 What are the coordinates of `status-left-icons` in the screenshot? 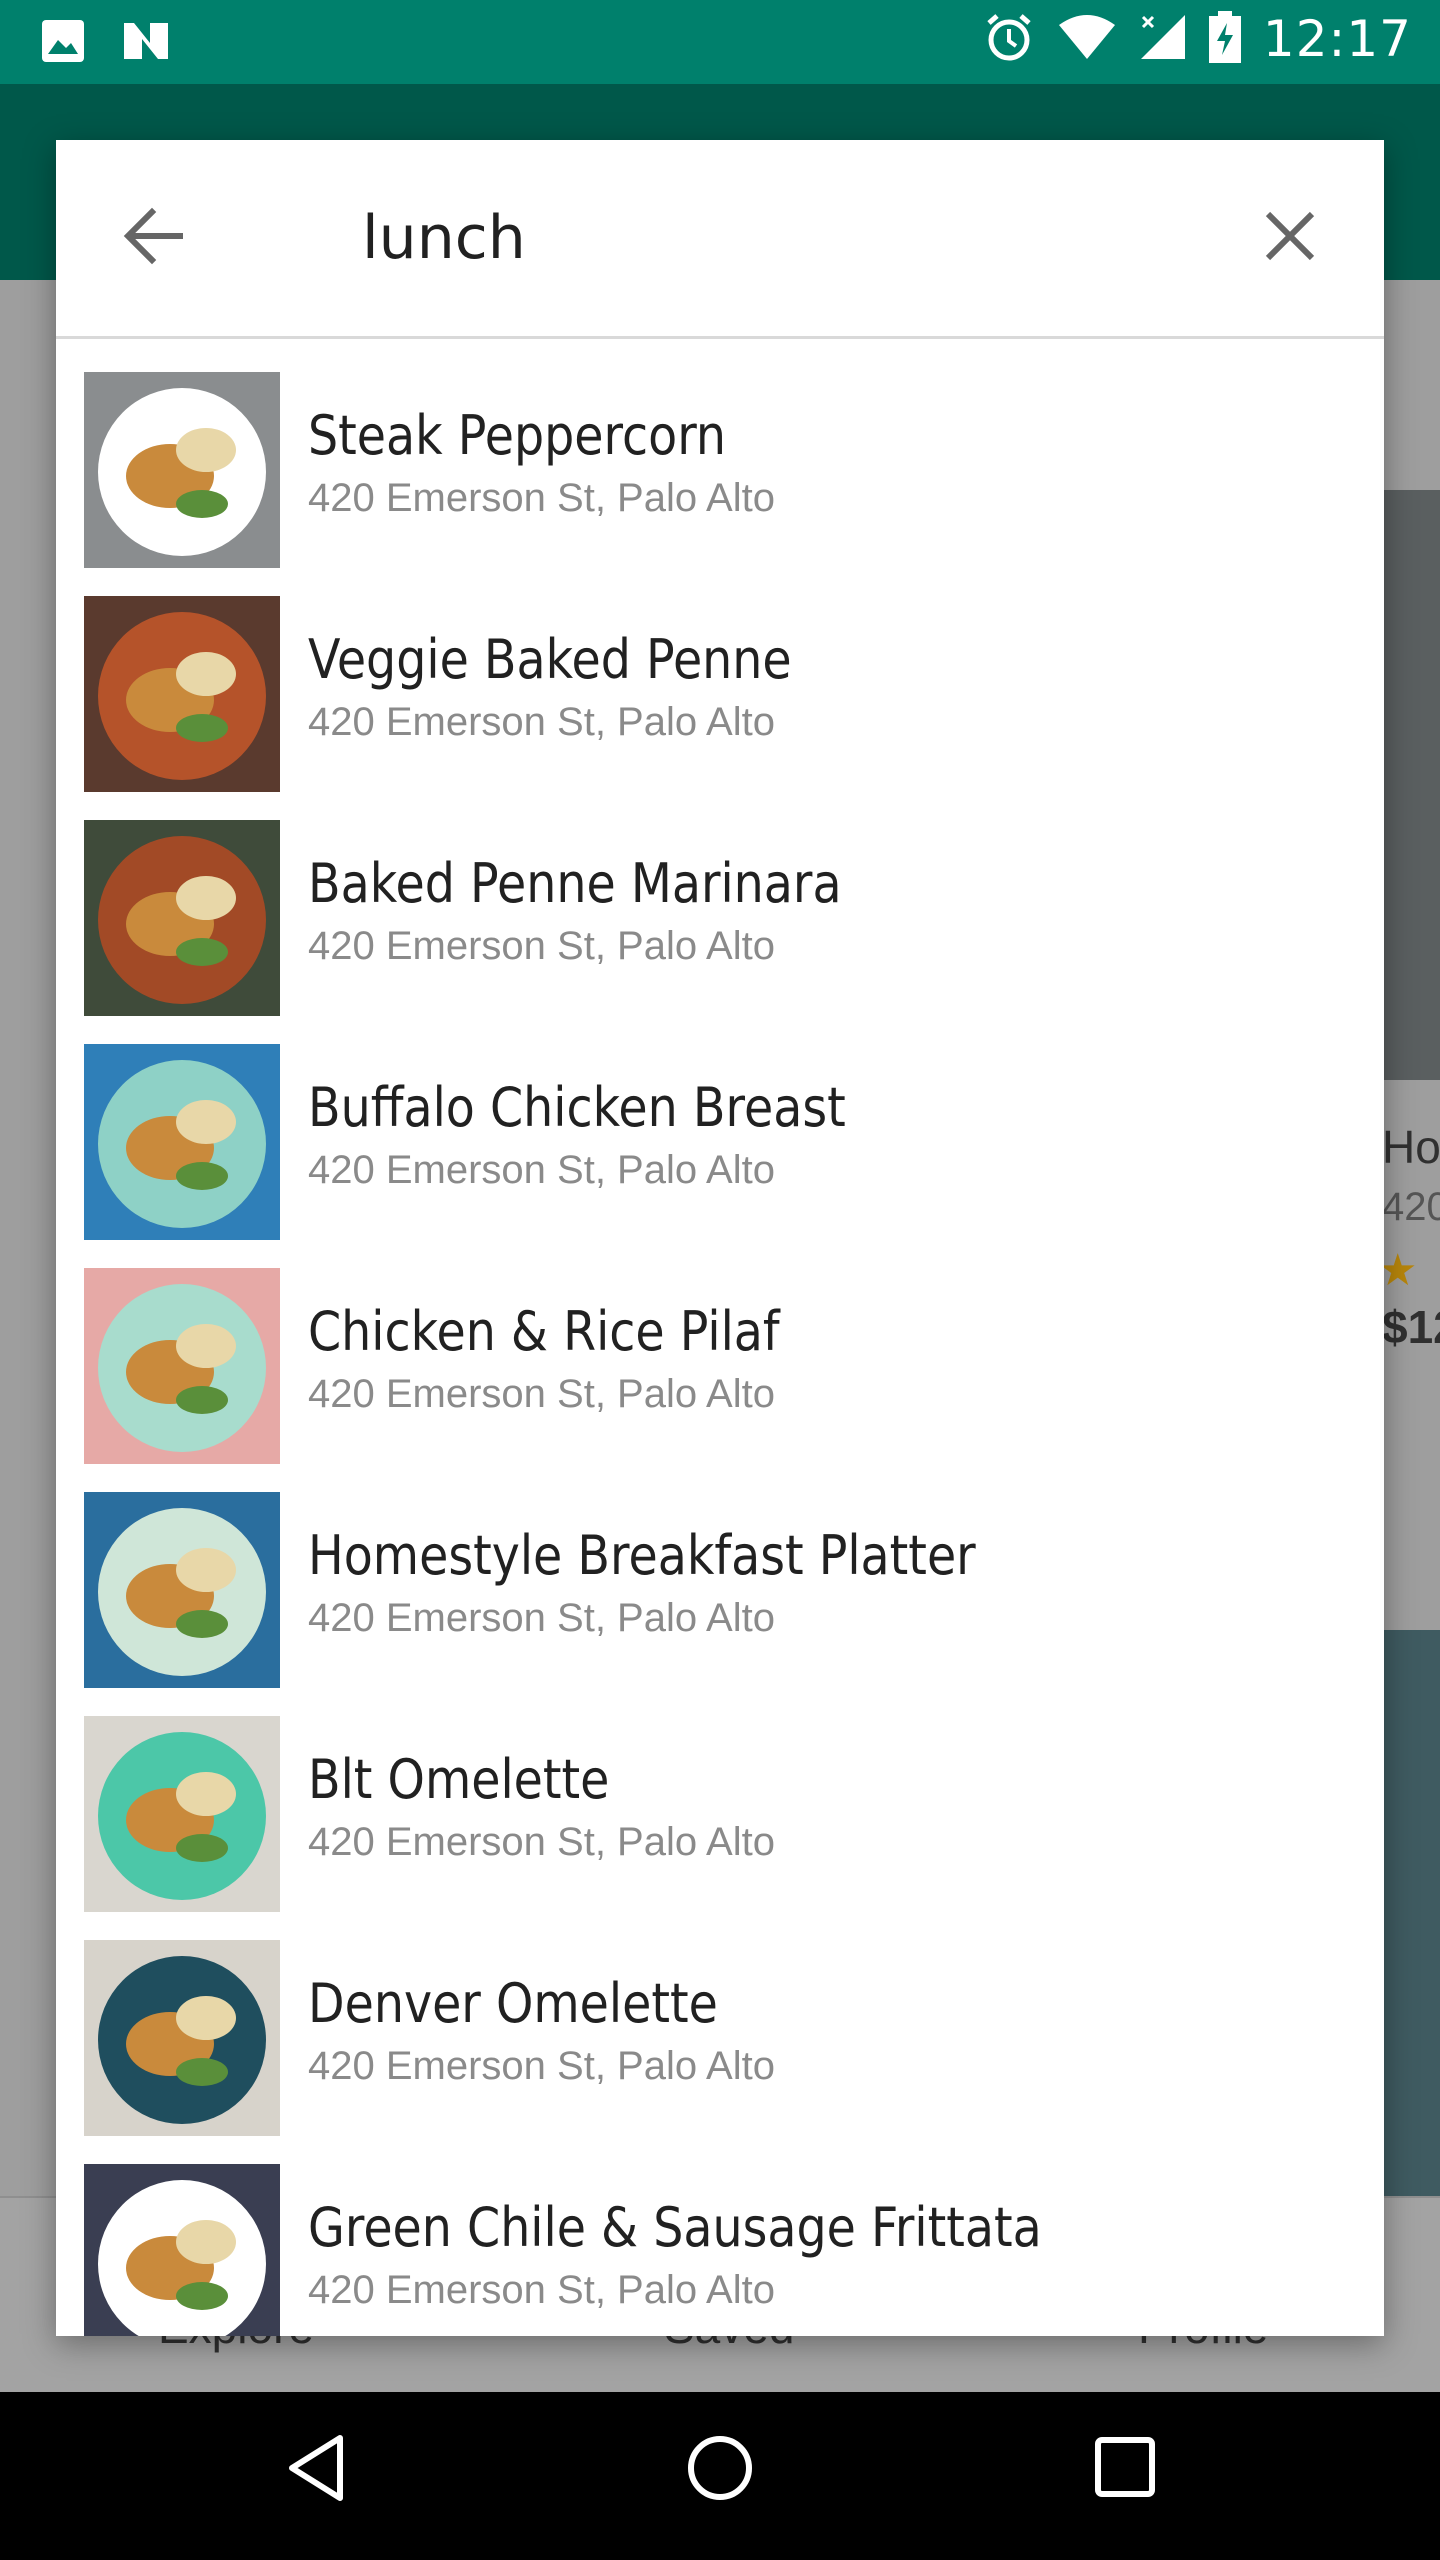 It's located at (106, 43).